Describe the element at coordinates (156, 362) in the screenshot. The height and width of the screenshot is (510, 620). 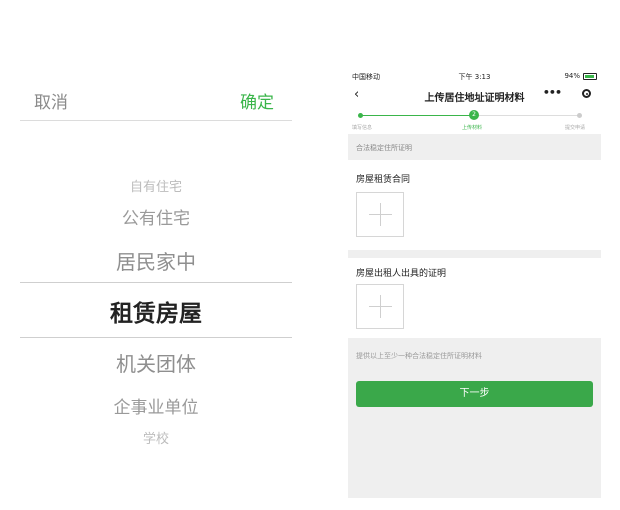
I see `picker-option: 机关团体` at that location.